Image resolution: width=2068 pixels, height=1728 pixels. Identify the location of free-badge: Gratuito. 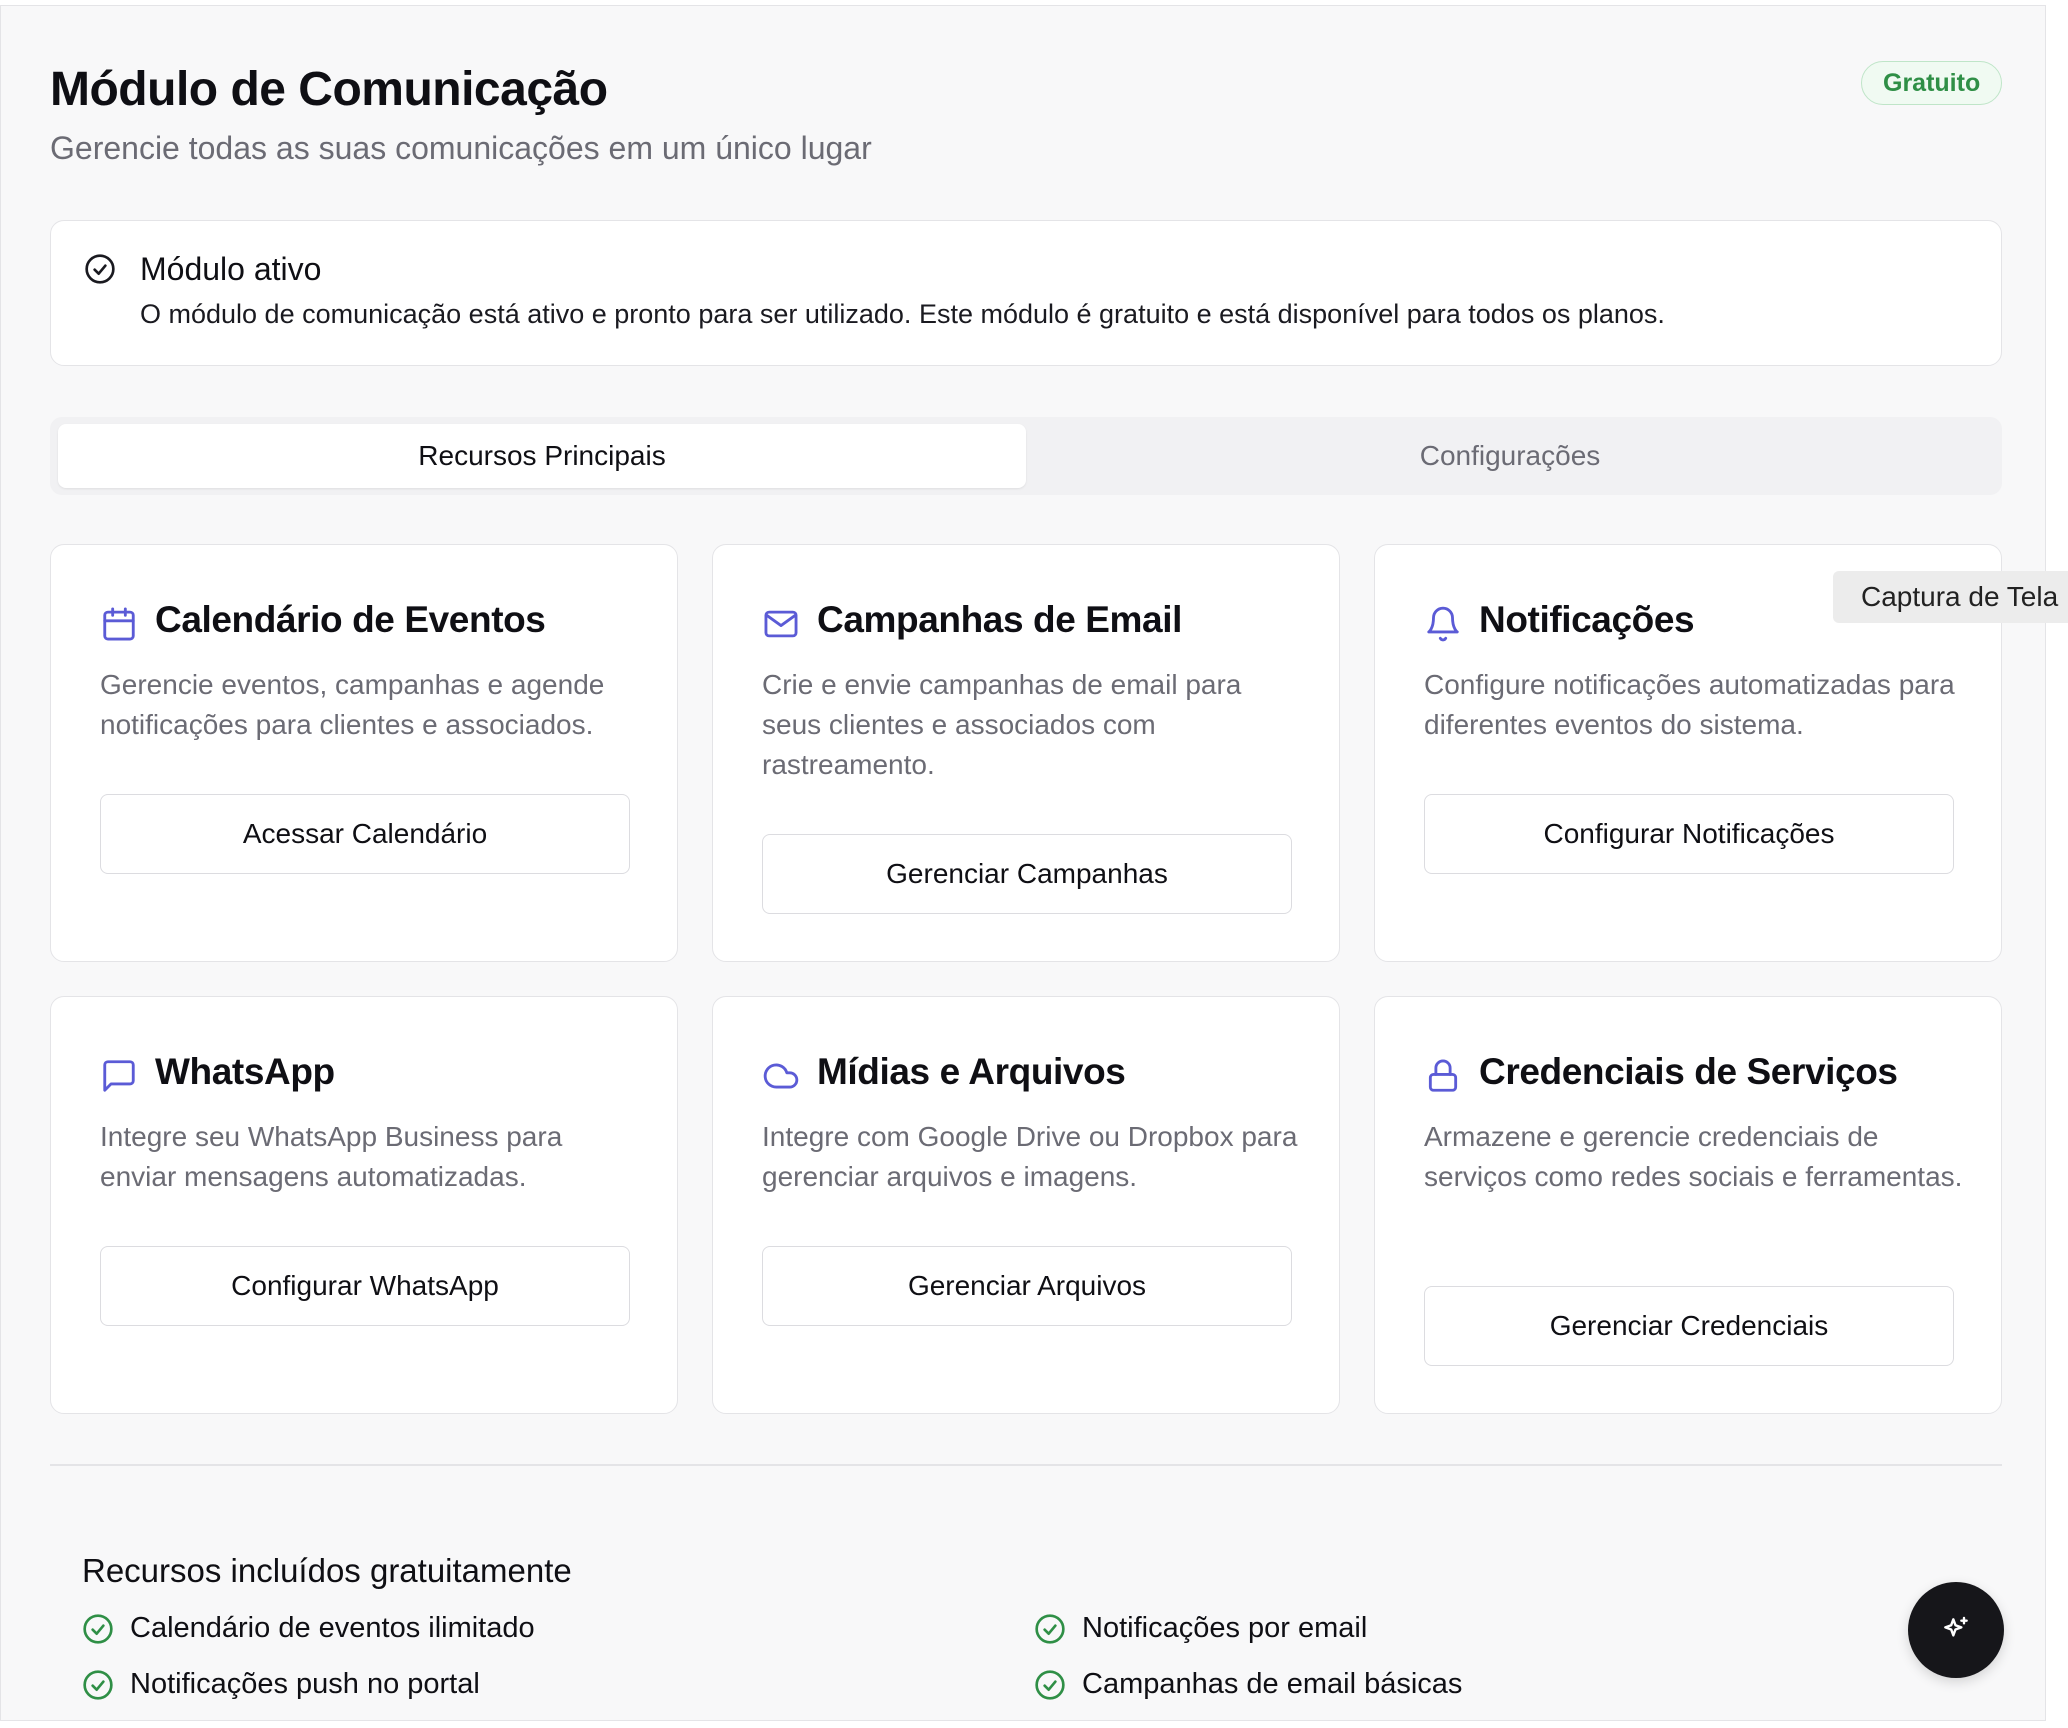
(1932, 83).